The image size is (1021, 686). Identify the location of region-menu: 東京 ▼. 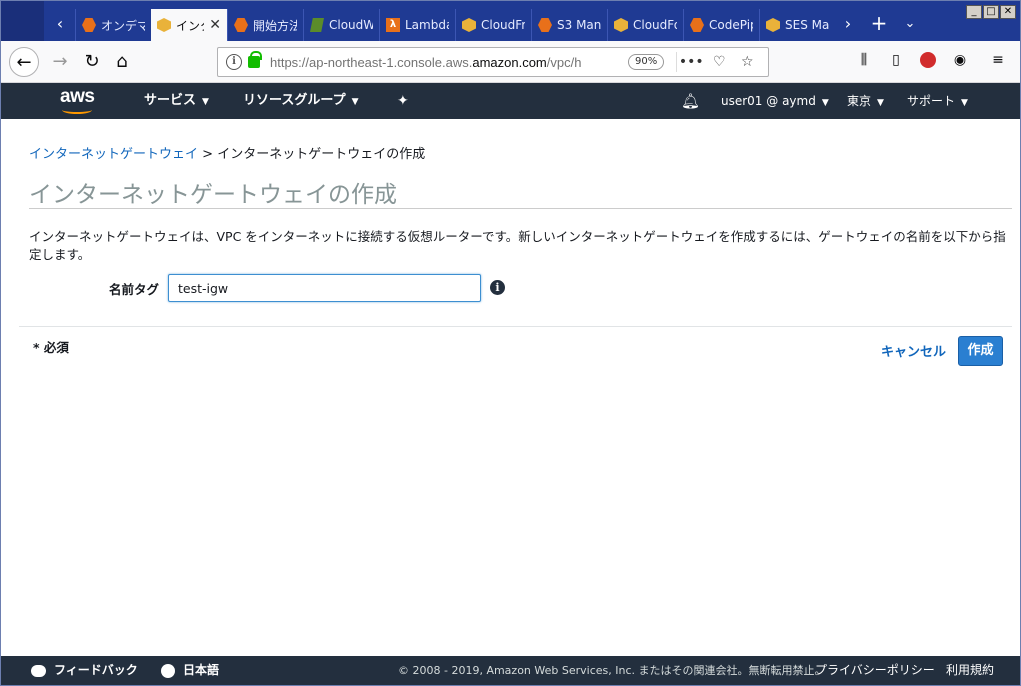
(865, 101).